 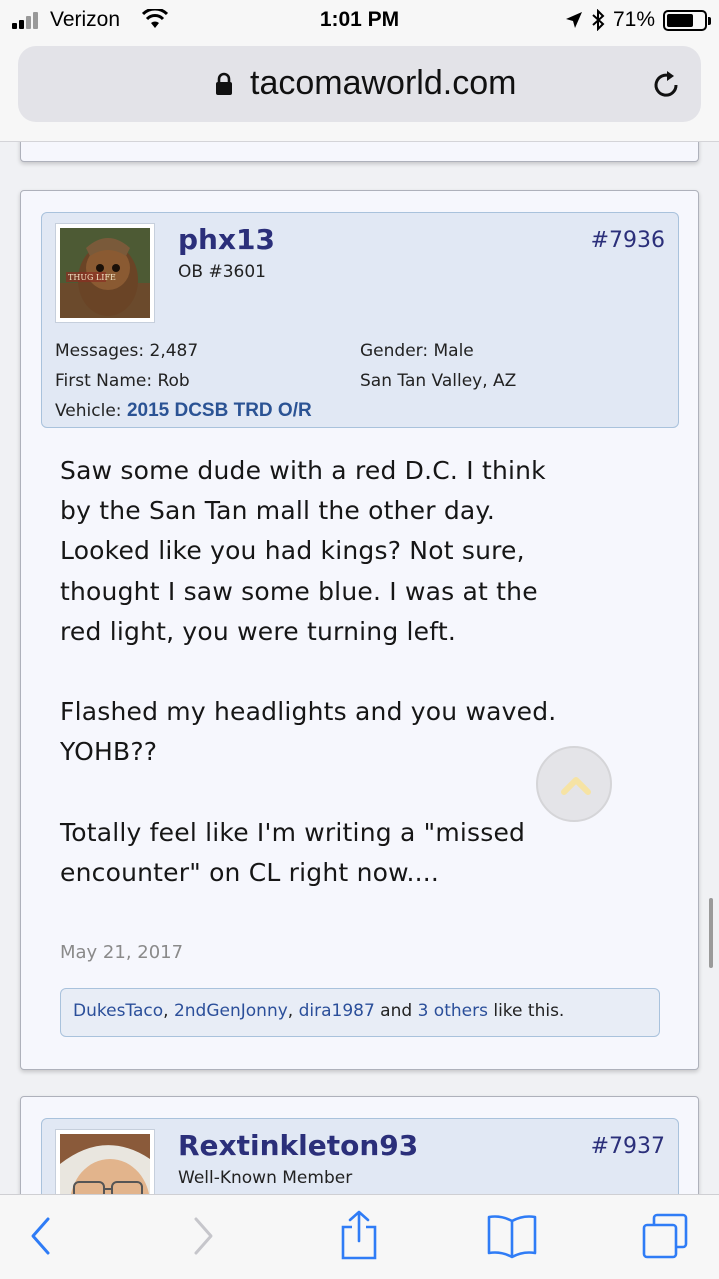 What do you see at coordinates (308, 712) in the screenshot?
I see `message-line: Flashed my headlights and you waved.` at bounding box center [308, 712].